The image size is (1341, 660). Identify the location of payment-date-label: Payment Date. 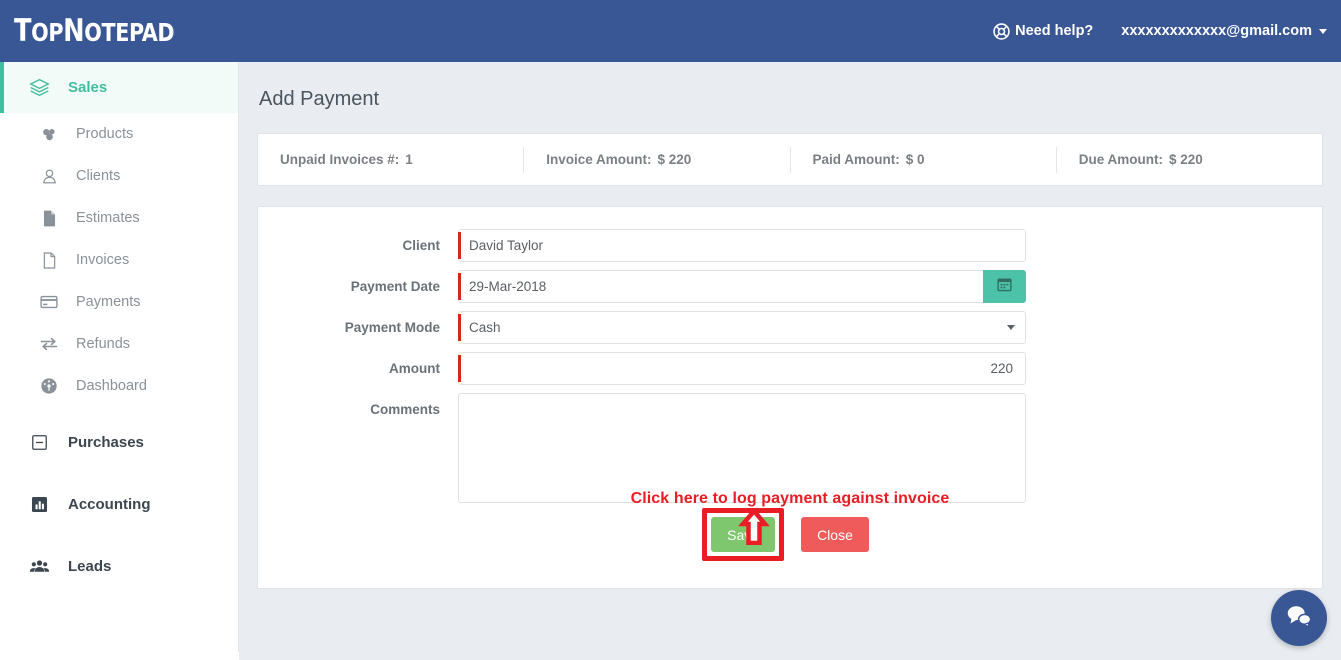
(395, 286).